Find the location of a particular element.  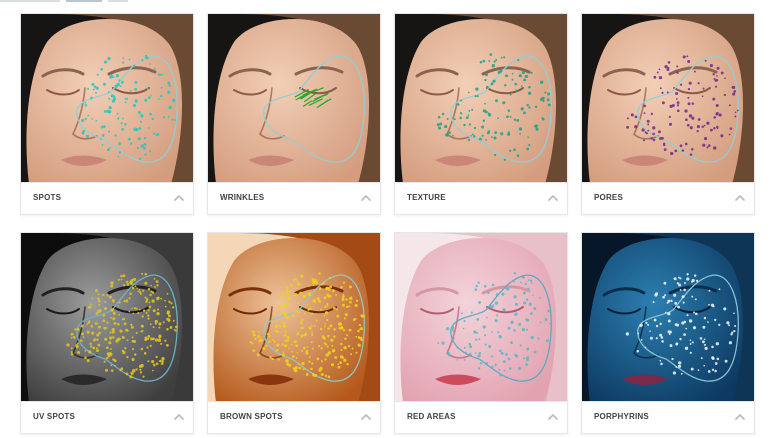

card-footer: SPOTS is located at coordinates (107, 198).